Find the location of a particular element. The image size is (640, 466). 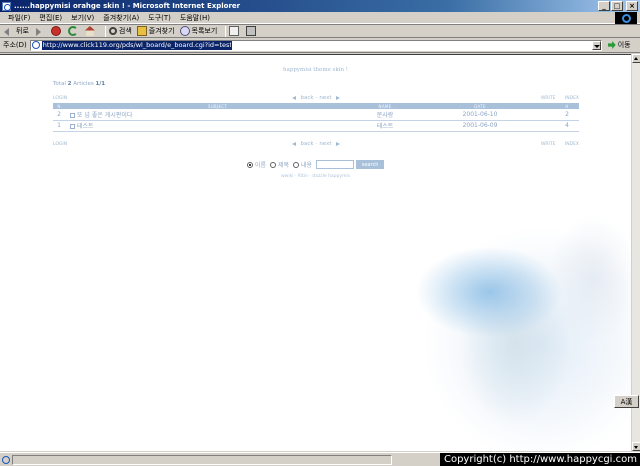

board-top-links: LOGIN back · next WRITE INDEX is located at coordinates (316, 99).